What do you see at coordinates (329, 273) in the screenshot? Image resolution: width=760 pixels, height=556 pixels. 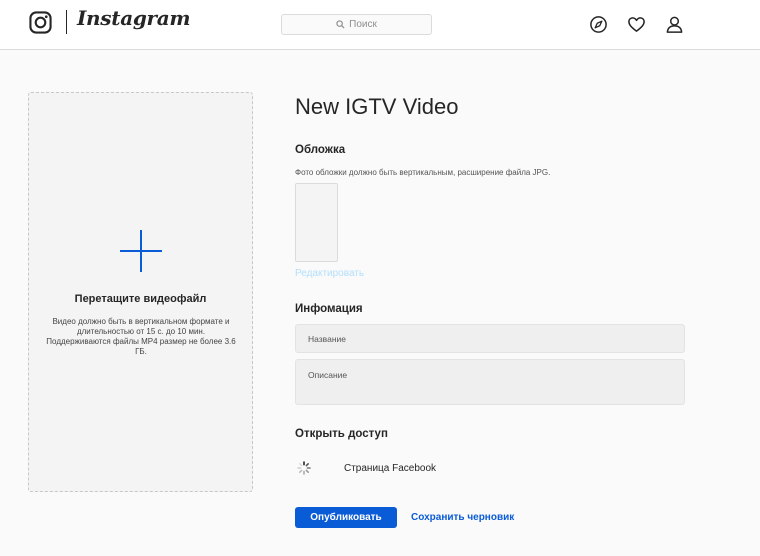 I see `edit-cover-link: Редактировать` at bounding box center [329, 273].